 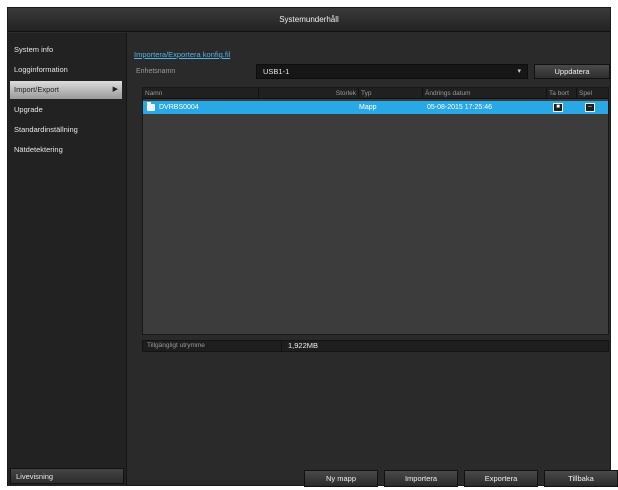 What do you see at coordinates (67, 476) in the screenshot?
I see `live-view-button: Livevisning` at bounding box center [67, 476].